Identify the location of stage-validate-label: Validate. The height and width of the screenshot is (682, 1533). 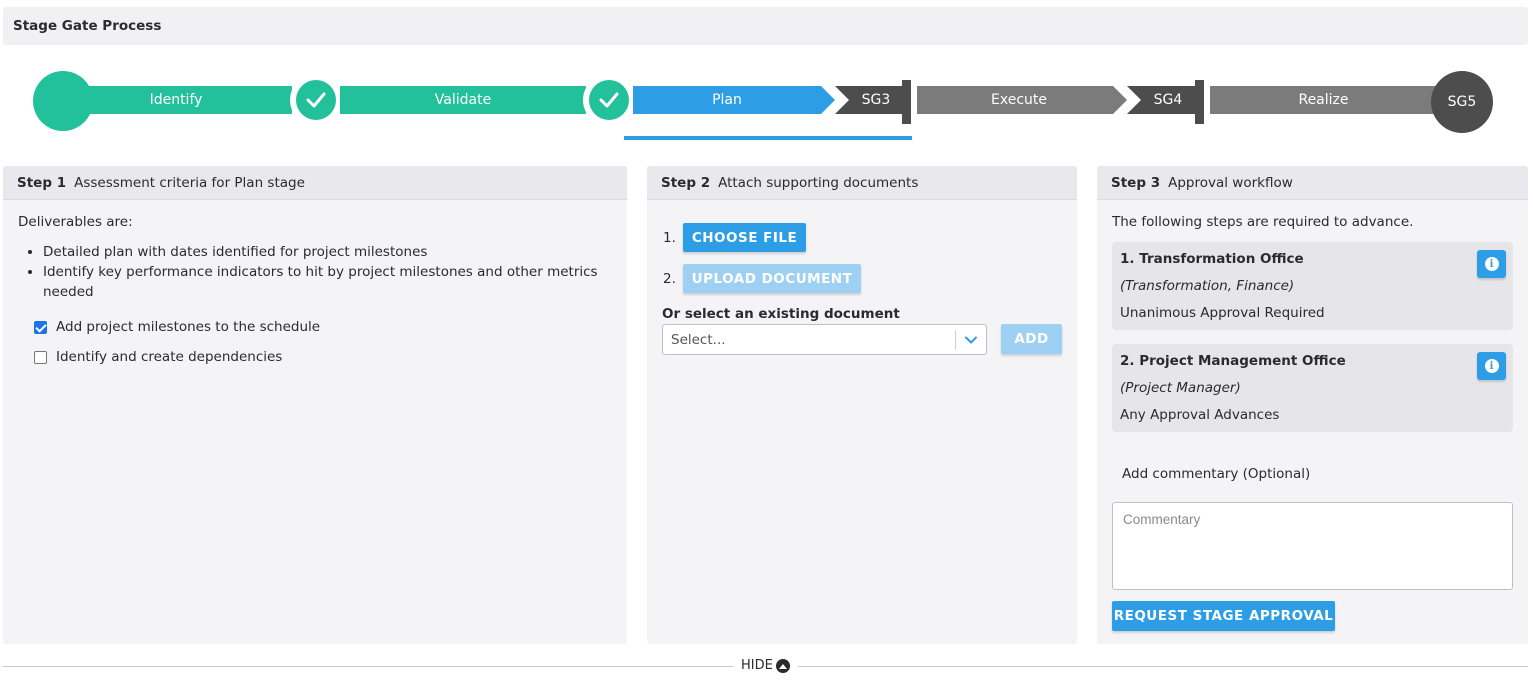
(463, 100).